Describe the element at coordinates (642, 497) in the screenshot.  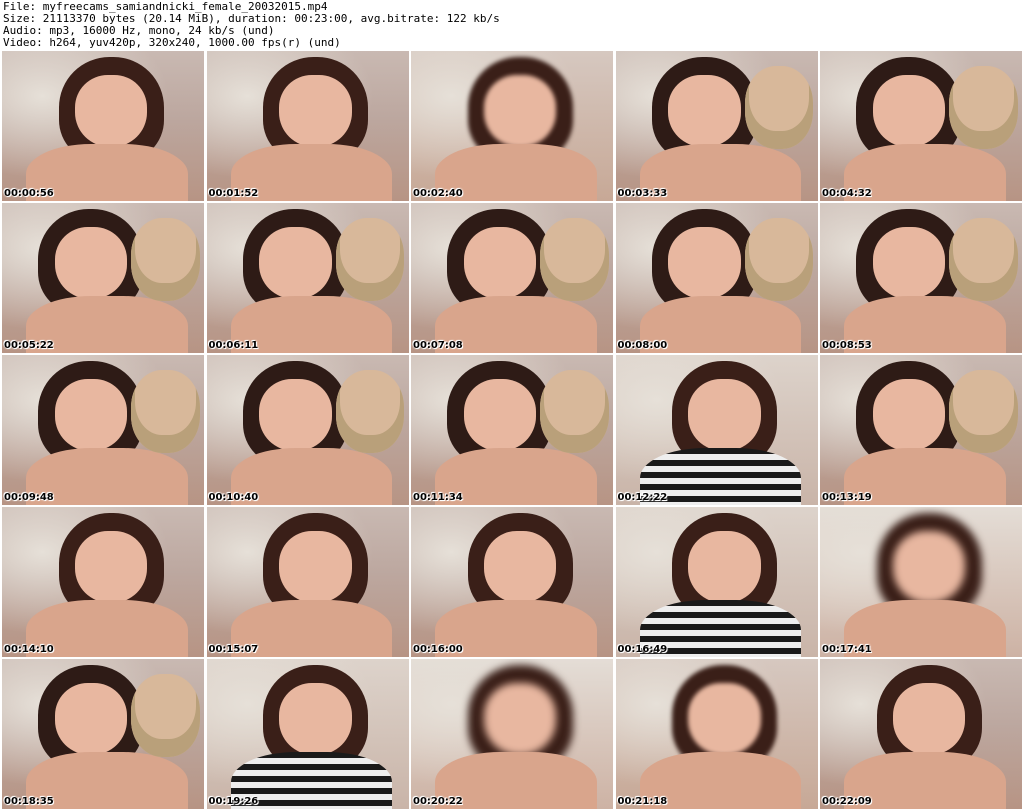
I see `thumbnail-timestamp: 00:12:22` at that location.